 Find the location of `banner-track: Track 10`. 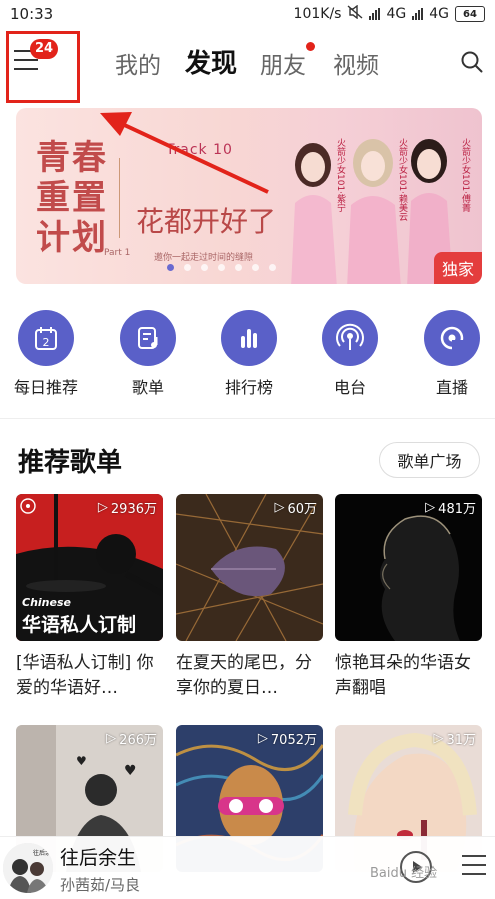

banner-track: Track 10 is located at coordinates (199, 150).